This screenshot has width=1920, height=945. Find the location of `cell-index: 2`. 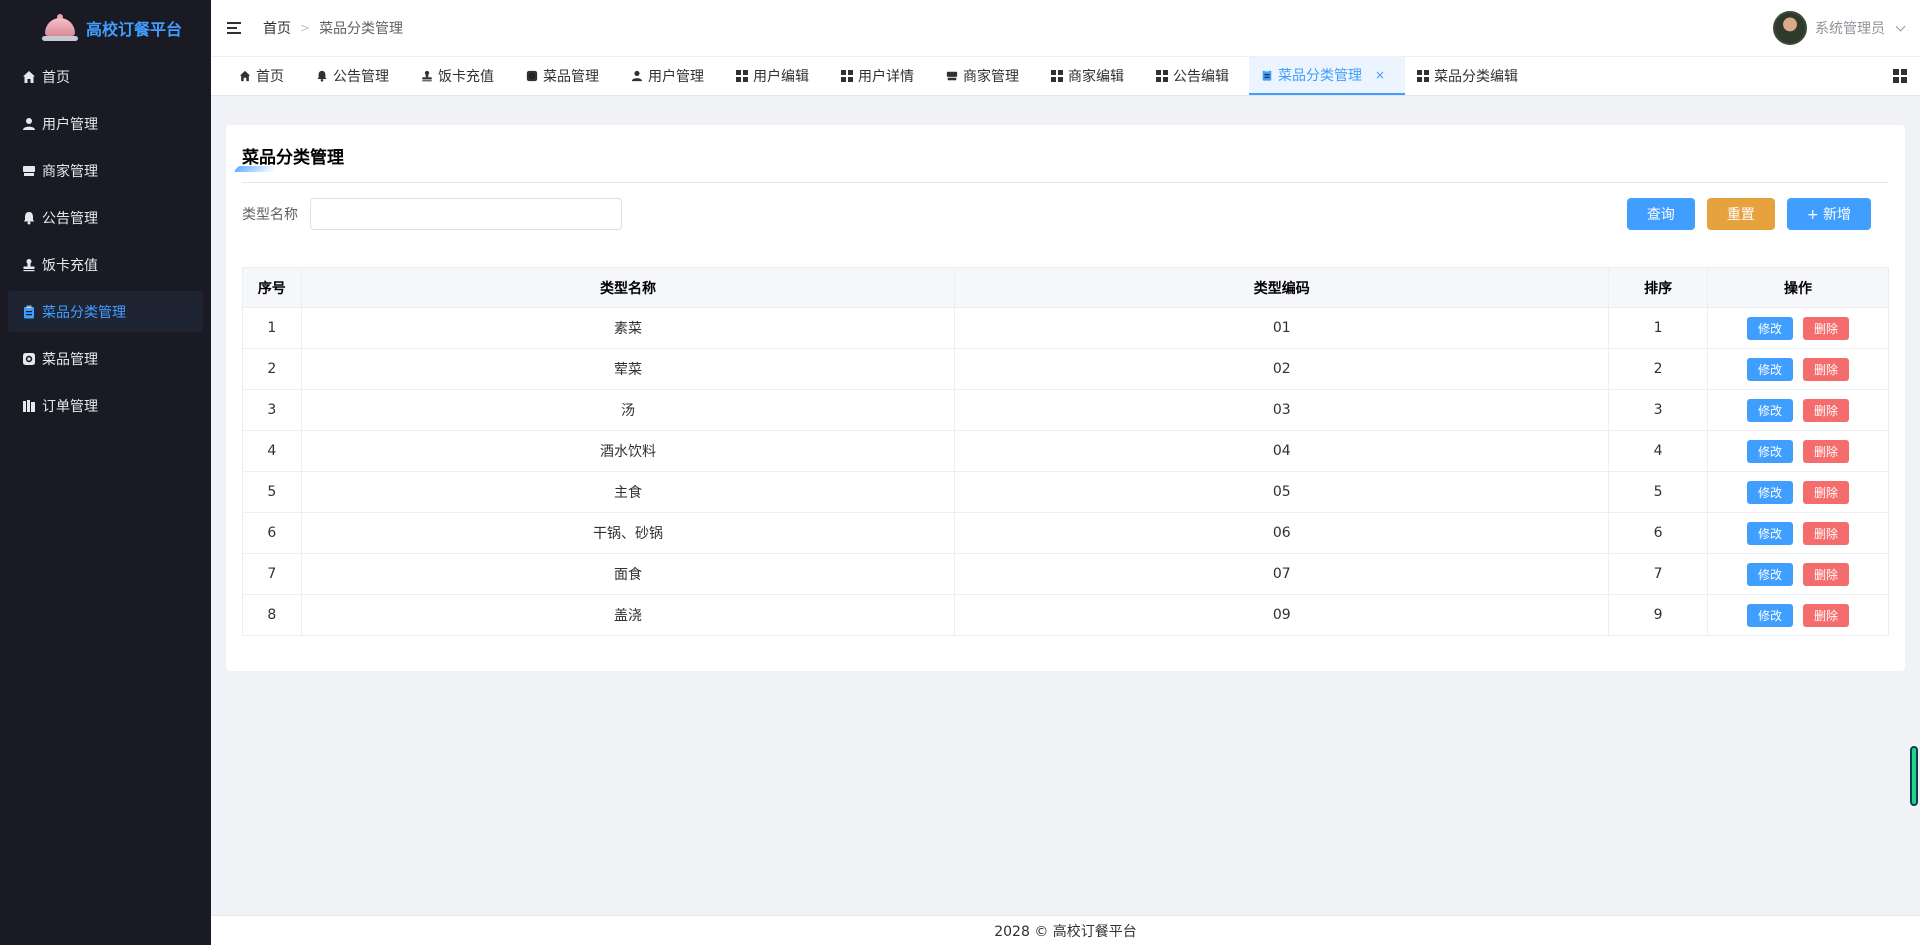

cell-index: 2 is located at coordinates (272, 369).